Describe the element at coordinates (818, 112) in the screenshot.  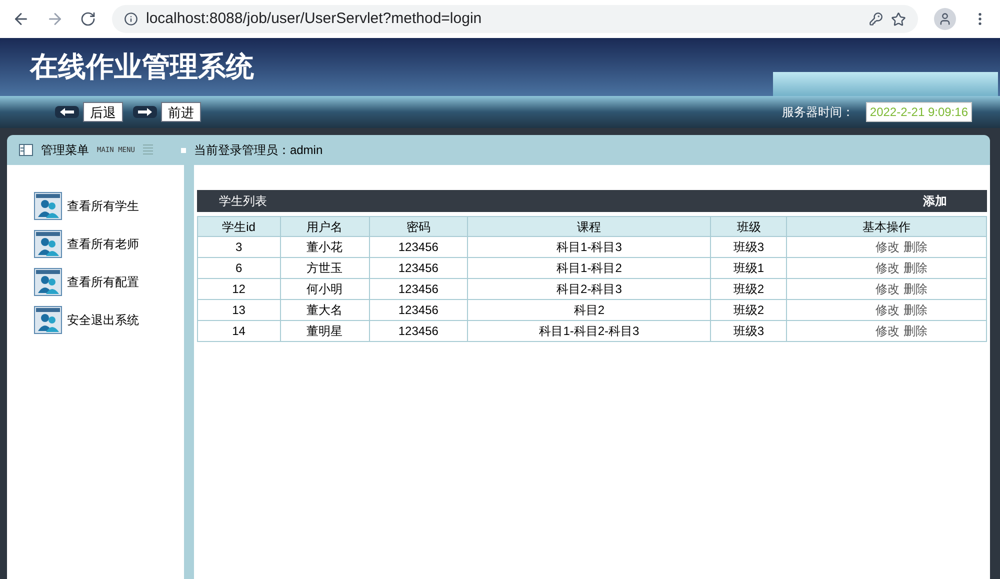
I see `server-time-label: 服务器时间：` at that location.